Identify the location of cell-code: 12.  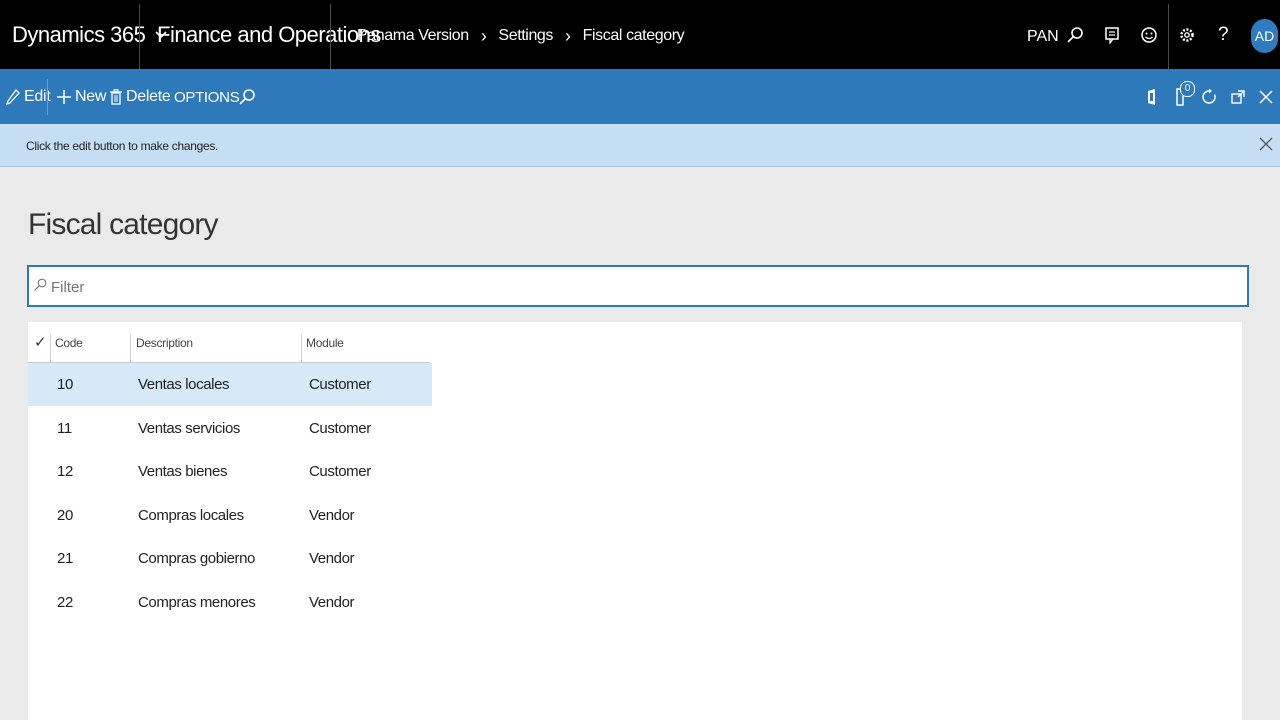
(65, 471).